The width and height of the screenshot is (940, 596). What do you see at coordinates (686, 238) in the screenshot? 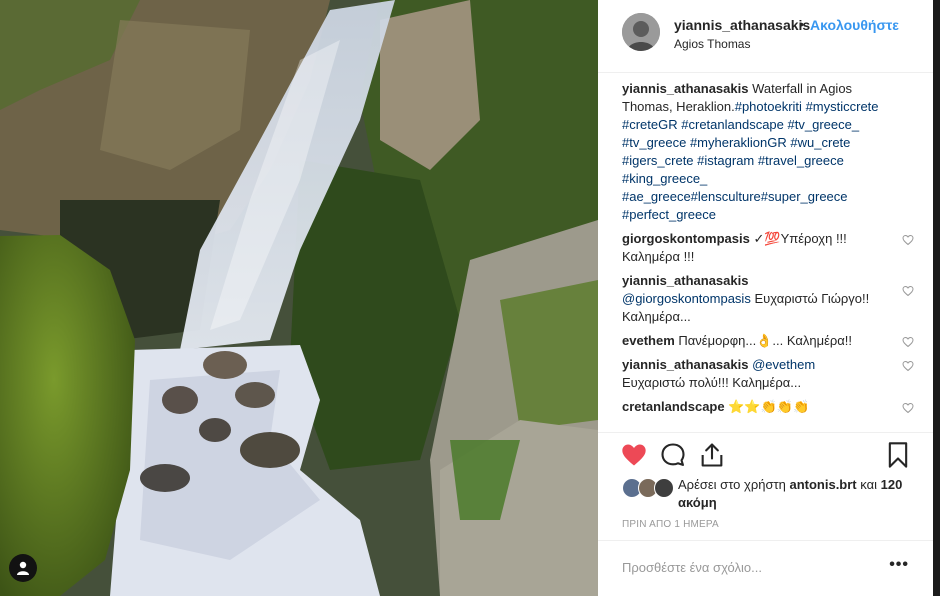
I see `comment-username: giorgoskontompasis` at bounding box center [686, 238].